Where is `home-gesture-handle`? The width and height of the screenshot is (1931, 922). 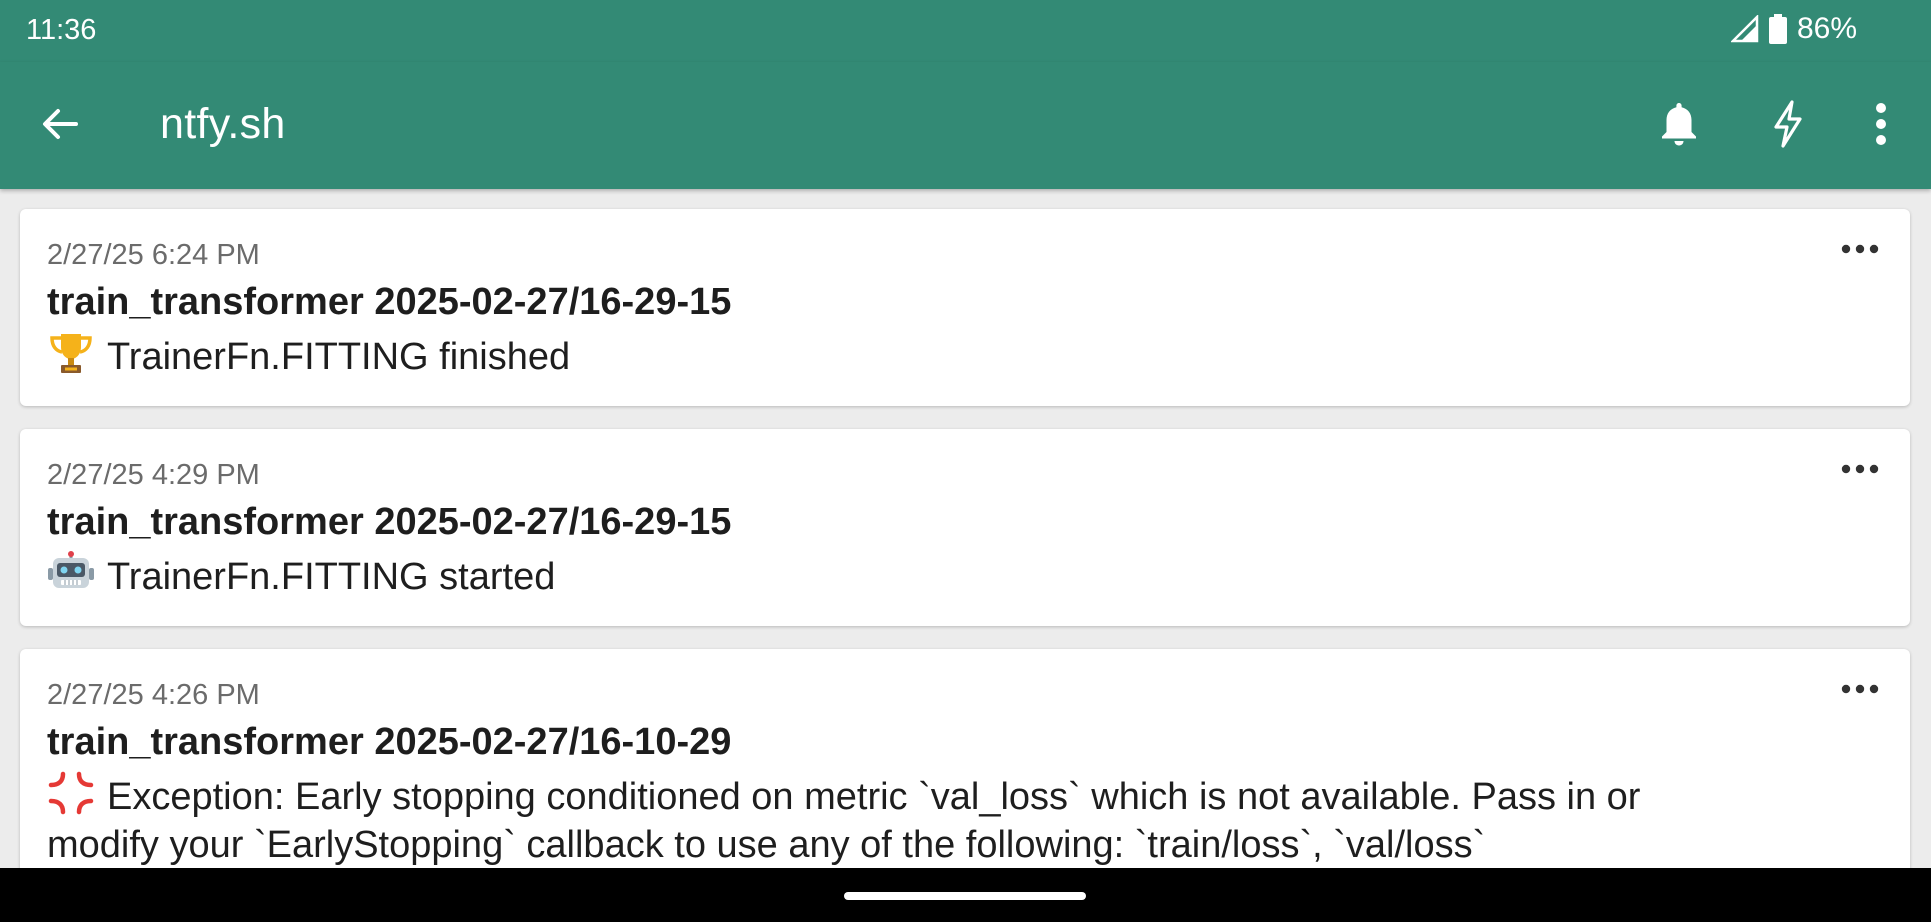 home-gesture-handle is located at coordinates (965, 896).